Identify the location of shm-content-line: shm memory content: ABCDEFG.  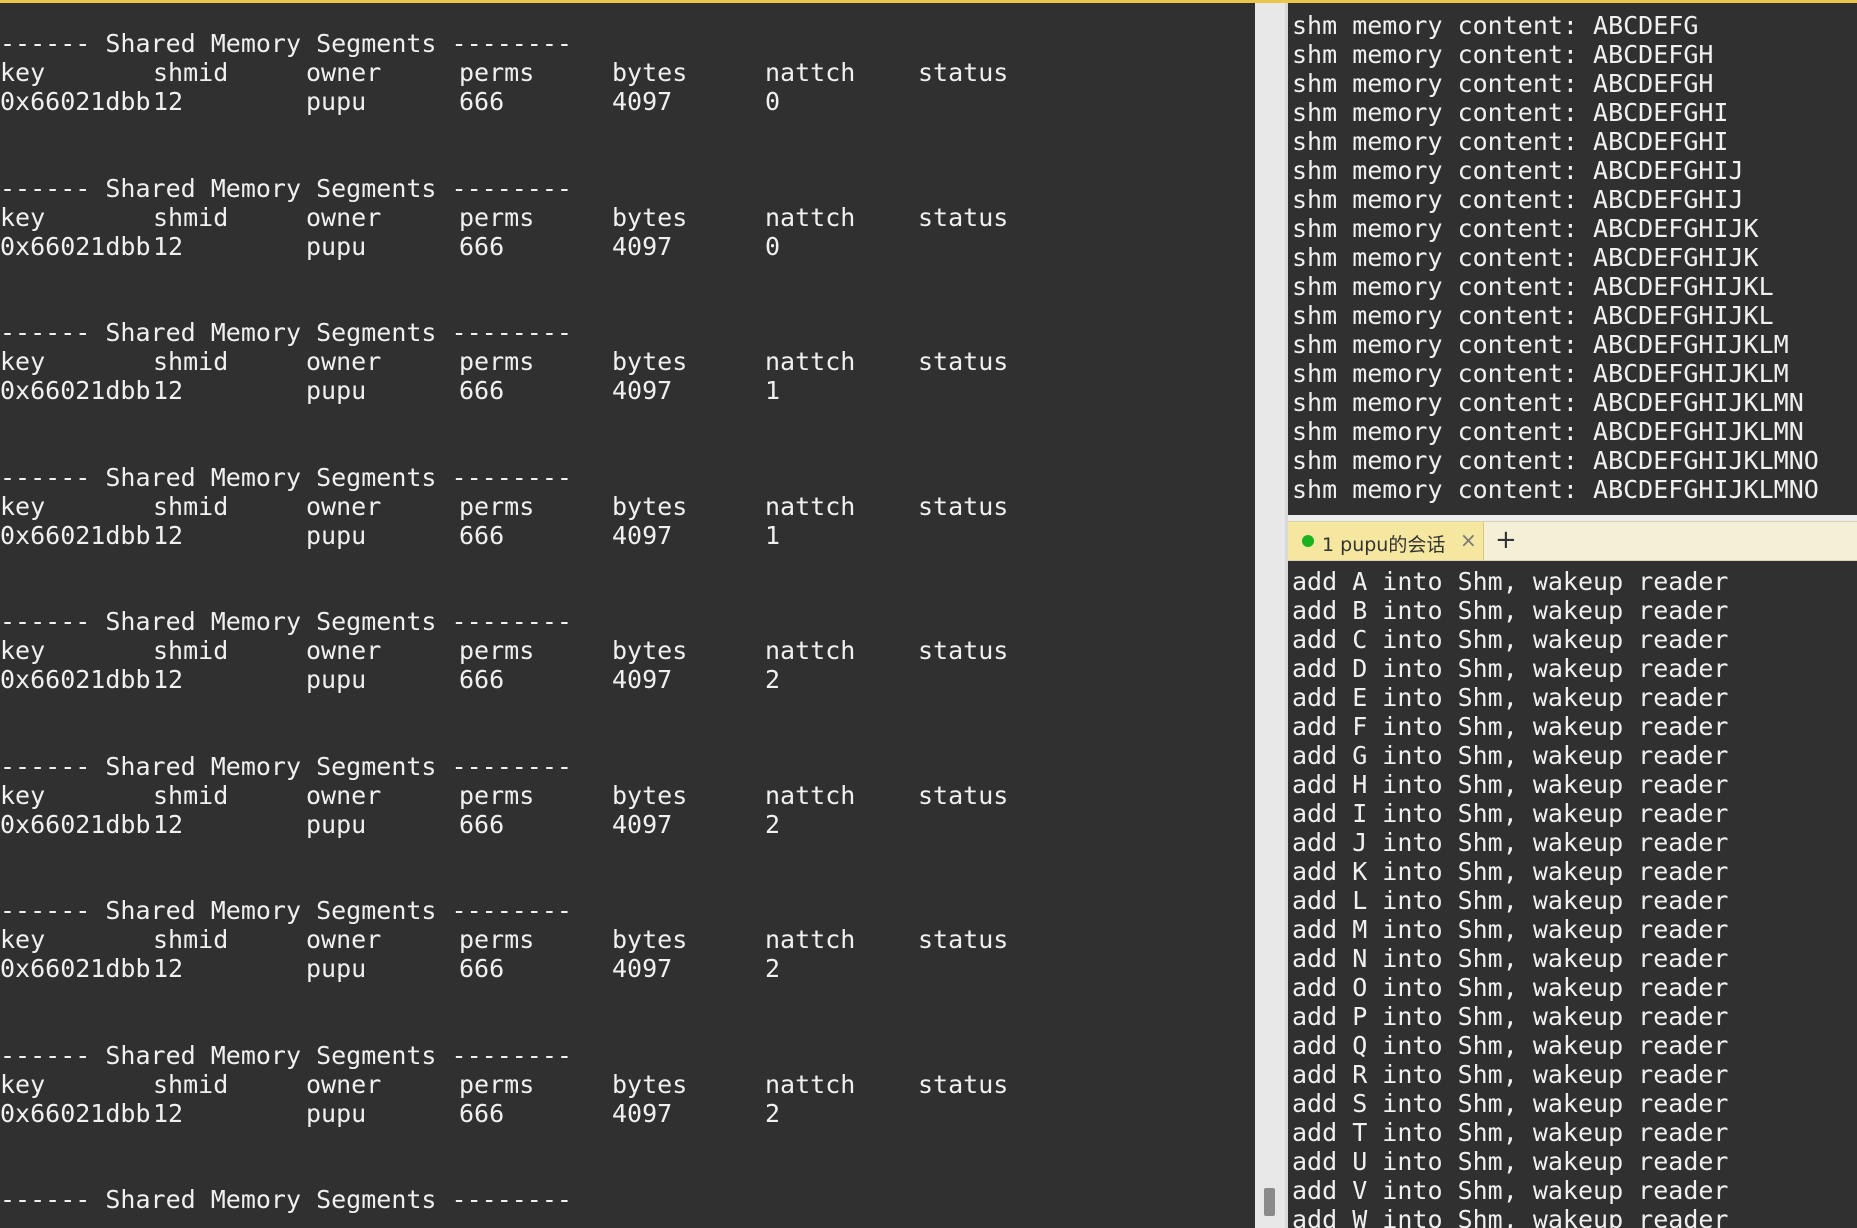
(1495, 25).